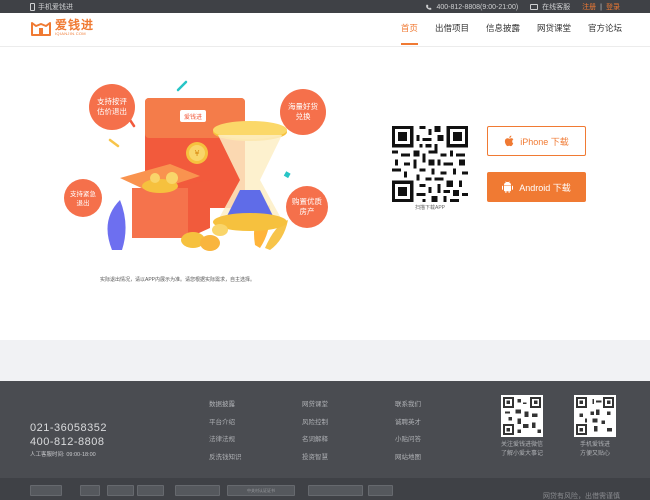 The height and width of the screenshot is (500, 650). I want to click on telephone-icon, so click(429, 7).